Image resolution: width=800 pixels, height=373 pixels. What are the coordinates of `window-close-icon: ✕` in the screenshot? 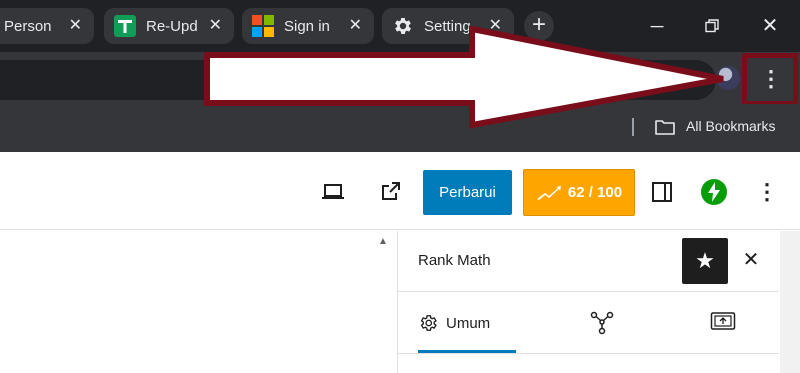 It's located at (770, 26).